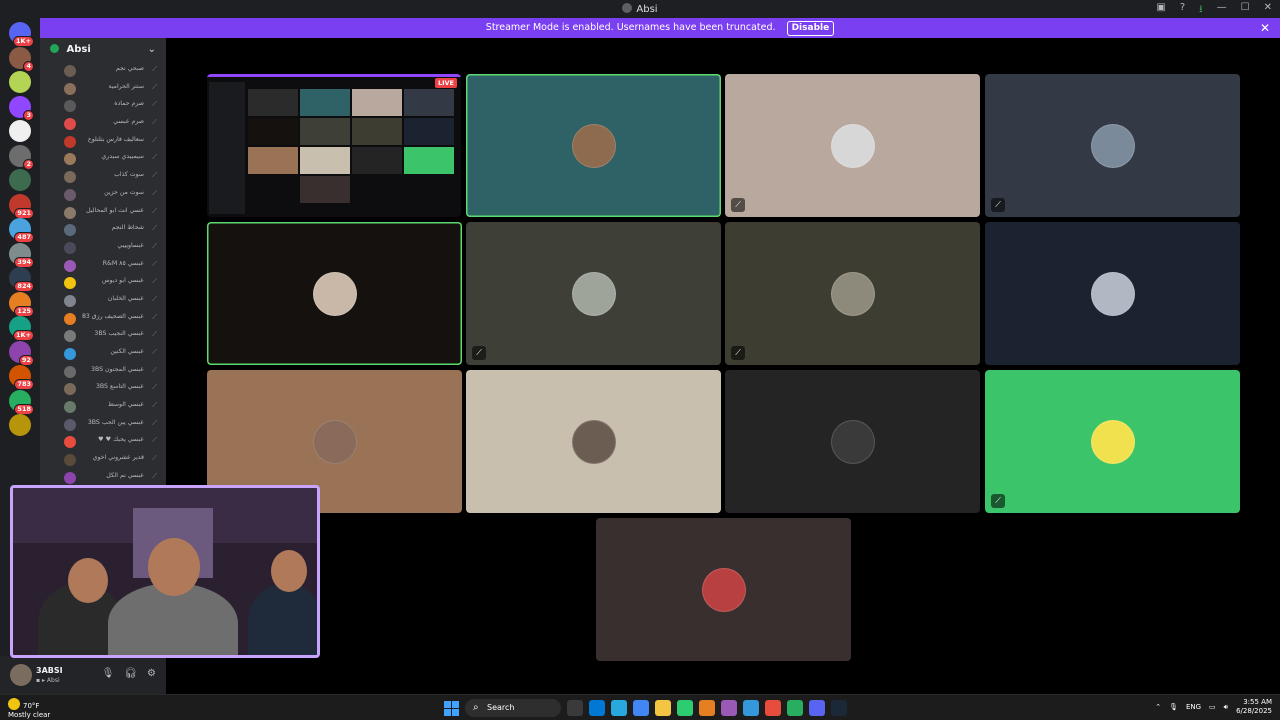  I want to click on disable-button: Disable, so click(810, 28).